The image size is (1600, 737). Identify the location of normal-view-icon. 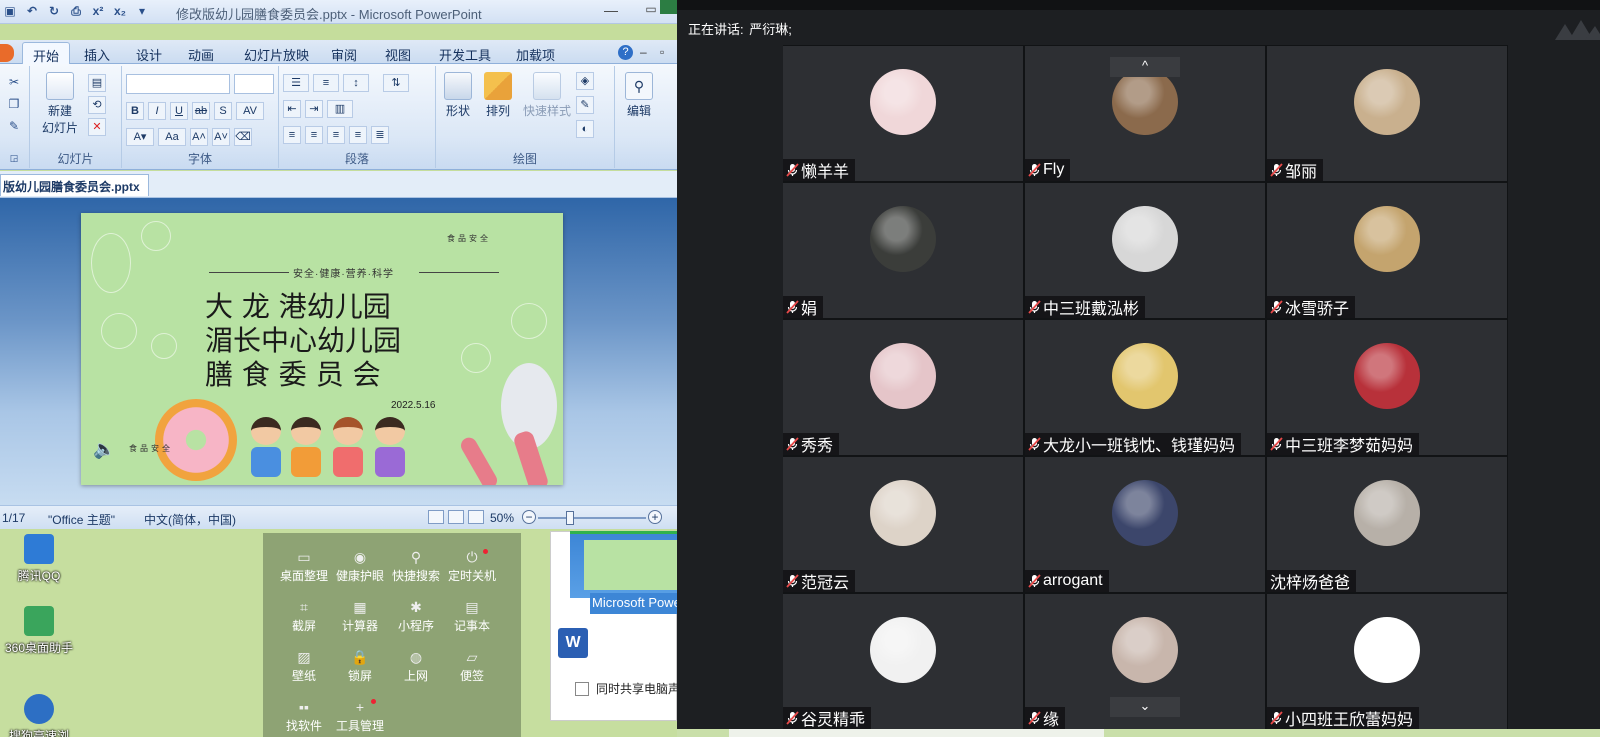
(436, 517).